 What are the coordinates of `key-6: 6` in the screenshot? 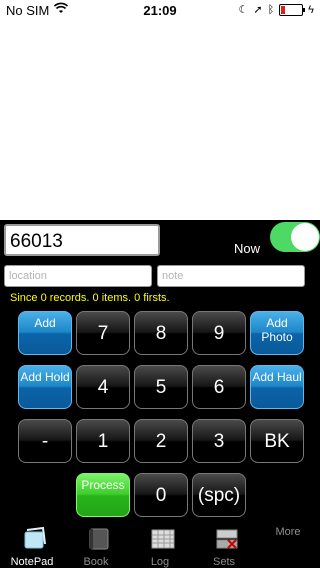 It's located at (219, 387).